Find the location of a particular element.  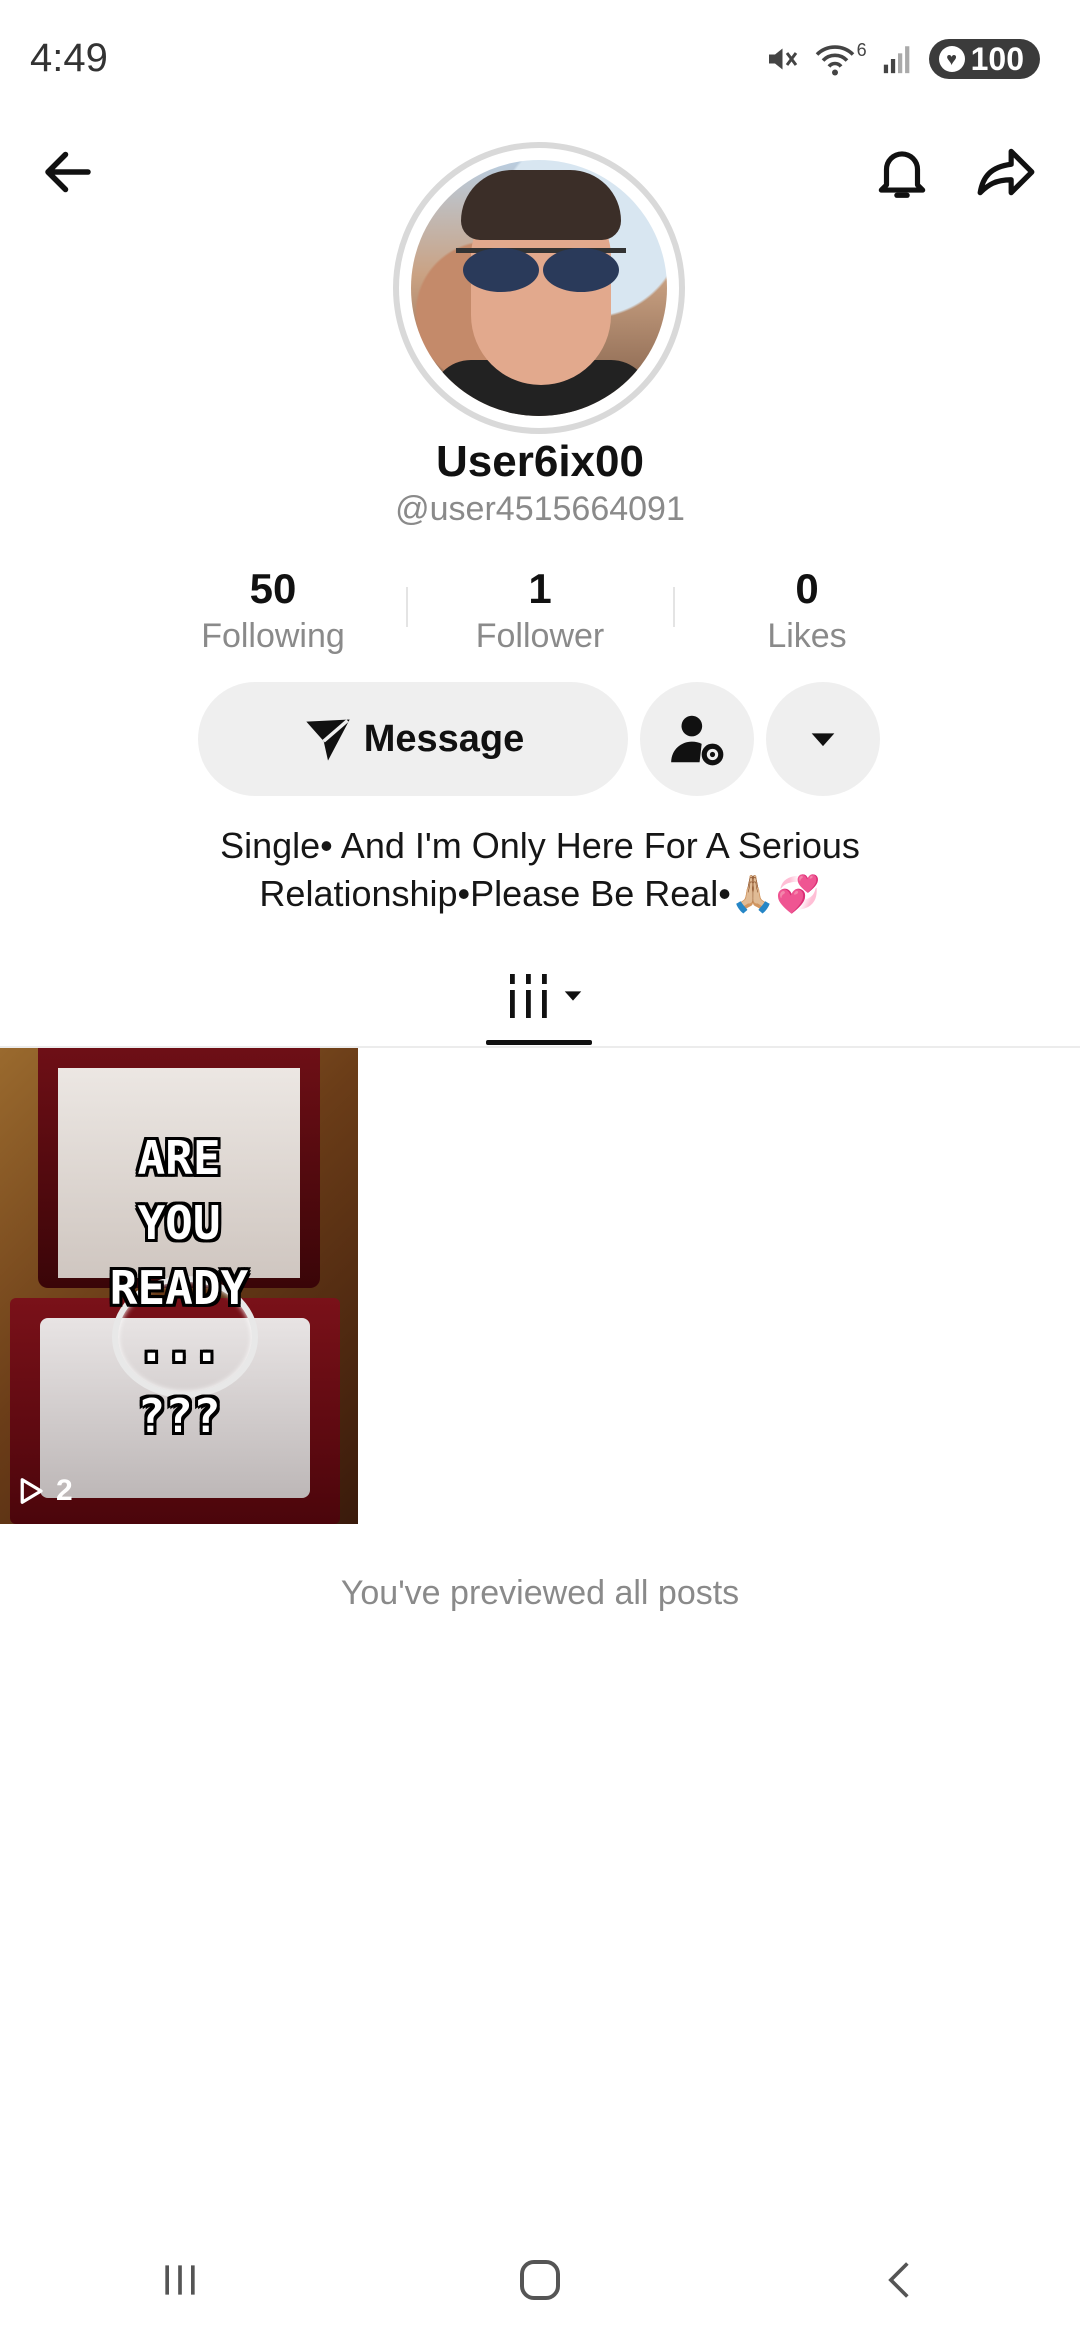

share-icon is located at coordinates (1006, 172).